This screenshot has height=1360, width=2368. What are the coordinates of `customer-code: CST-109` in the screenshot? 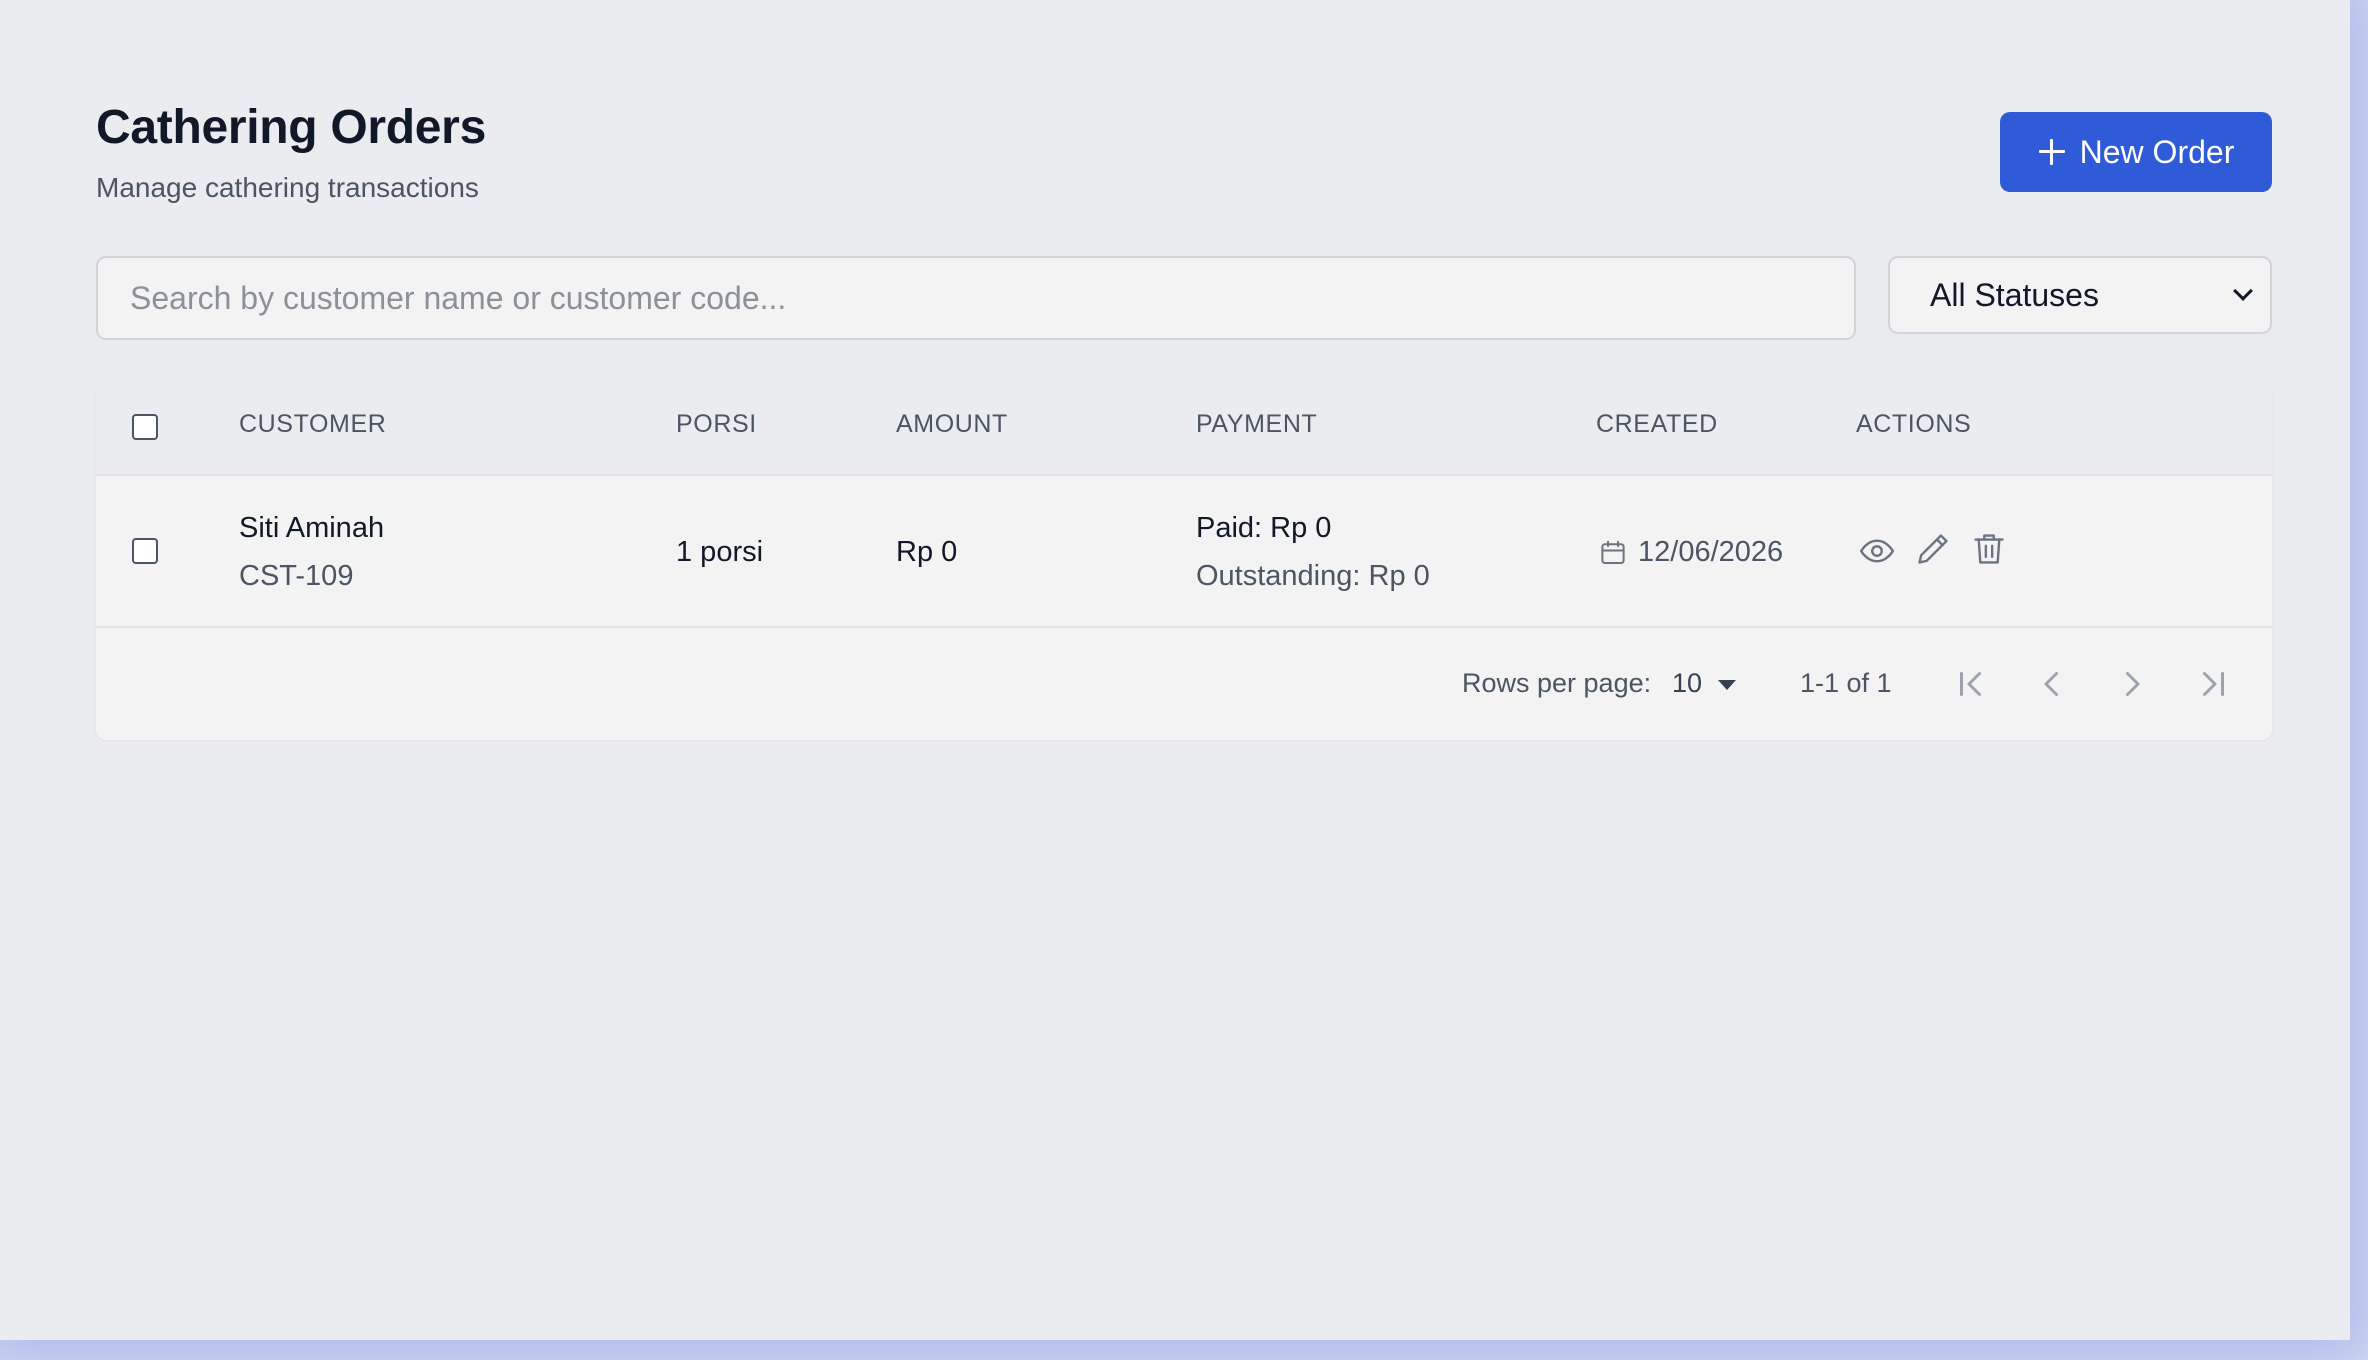 It's located at (296, 576).